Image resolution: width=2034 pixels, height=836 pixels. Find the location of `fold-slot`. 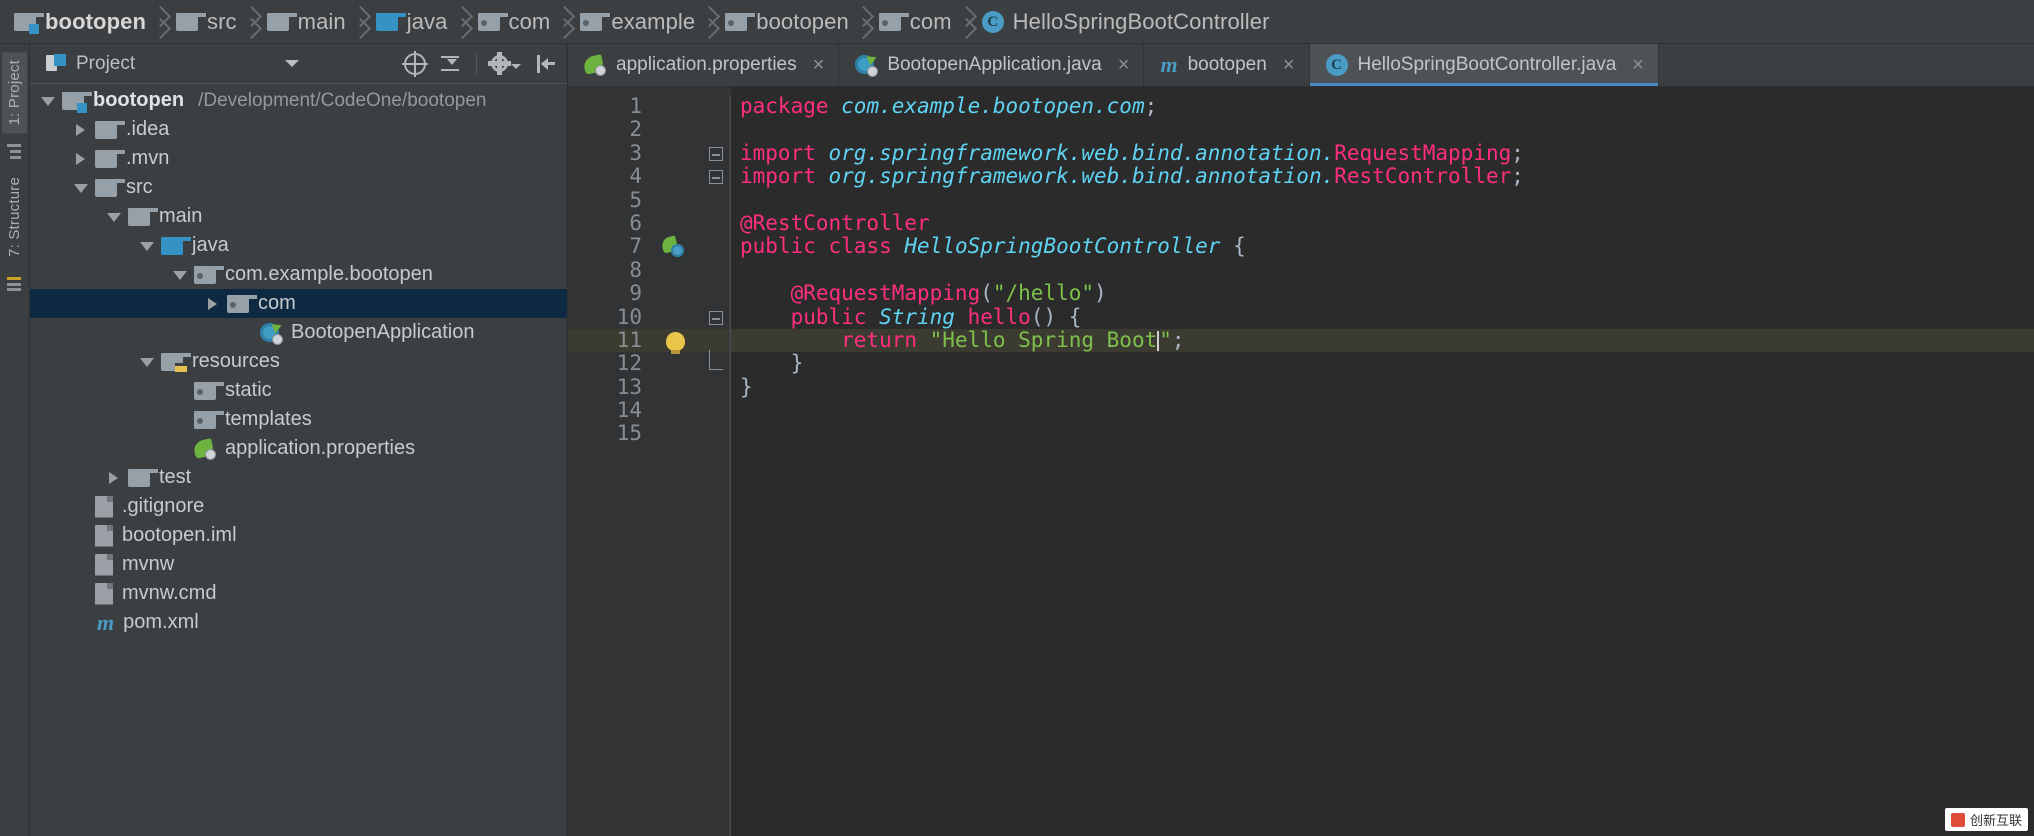

fold-slot is located at coordinates (716, 270).